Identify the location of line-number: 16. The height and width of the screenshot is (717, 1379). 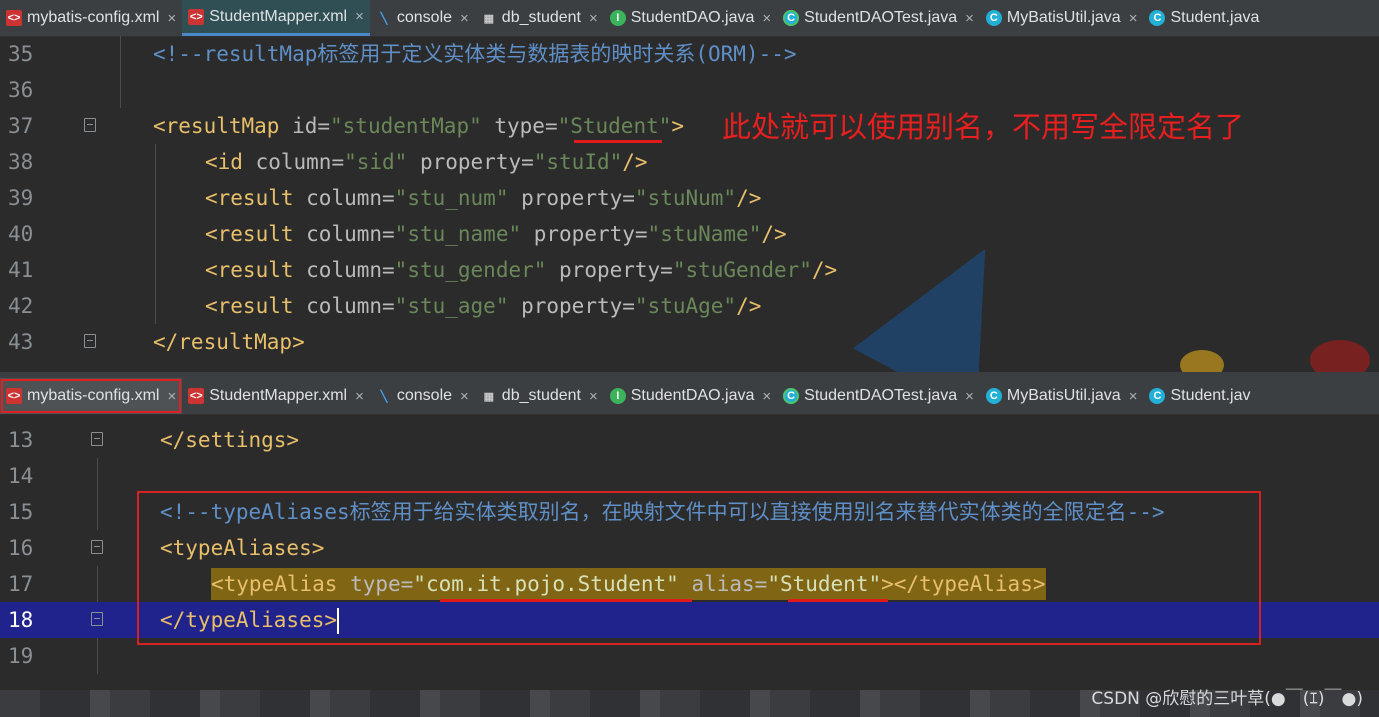
(21, 548).